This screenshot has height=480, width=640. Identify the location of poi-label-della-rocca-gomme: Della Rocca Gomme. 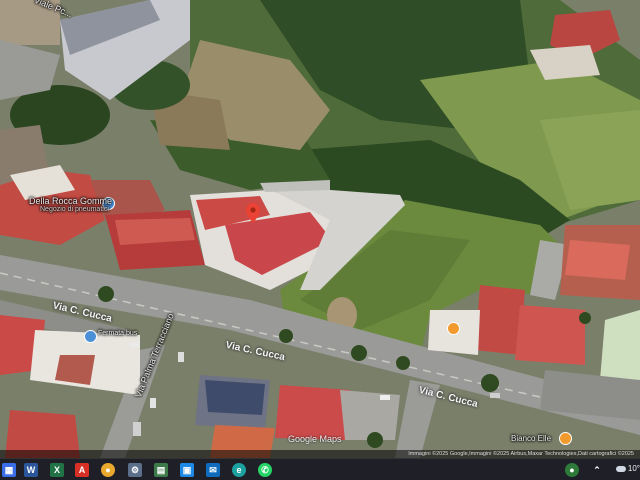
(70, 201).